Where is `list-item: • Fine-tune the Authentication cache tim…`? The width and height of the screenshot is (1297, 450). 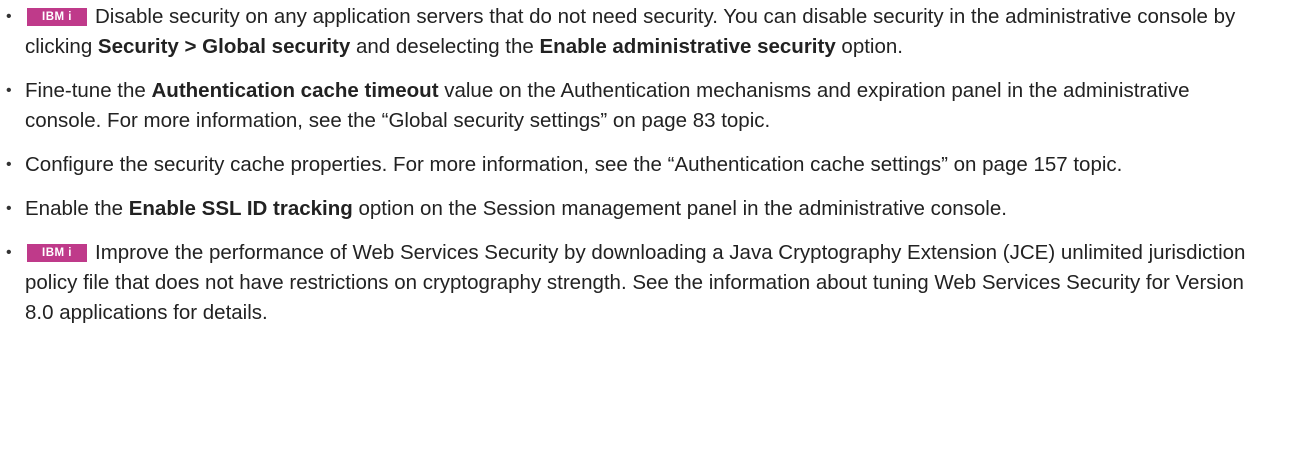 list-item: • Fine-tune the Authentication cache tim… is located at coordinates (632, 106).